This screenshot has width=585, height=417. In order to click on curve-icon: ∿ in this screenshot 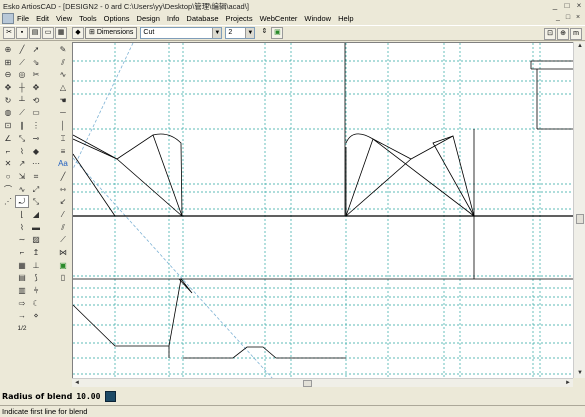, I will do `click(22, 189)`.